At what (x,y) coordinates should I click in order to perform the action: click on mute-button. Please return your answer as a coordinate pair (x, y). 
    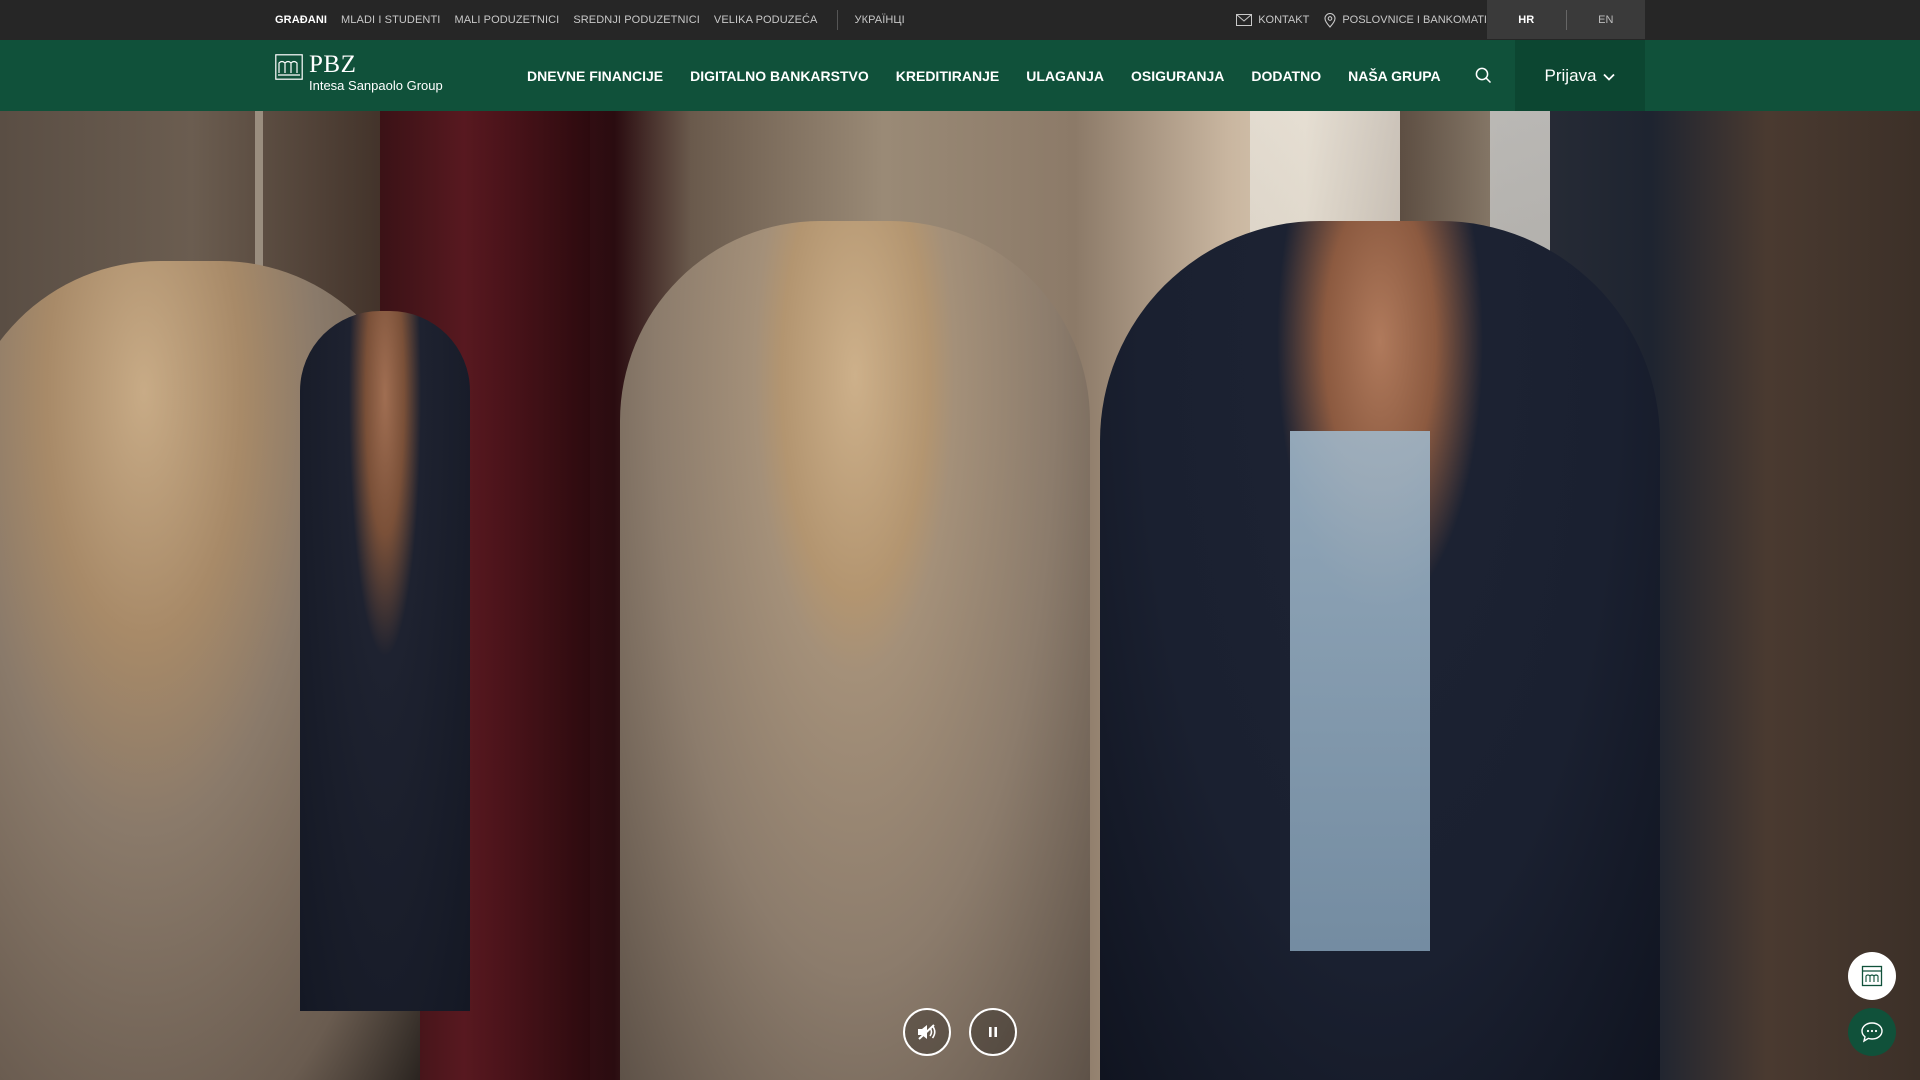
    Looking at the image, I should click on (927, 1032).